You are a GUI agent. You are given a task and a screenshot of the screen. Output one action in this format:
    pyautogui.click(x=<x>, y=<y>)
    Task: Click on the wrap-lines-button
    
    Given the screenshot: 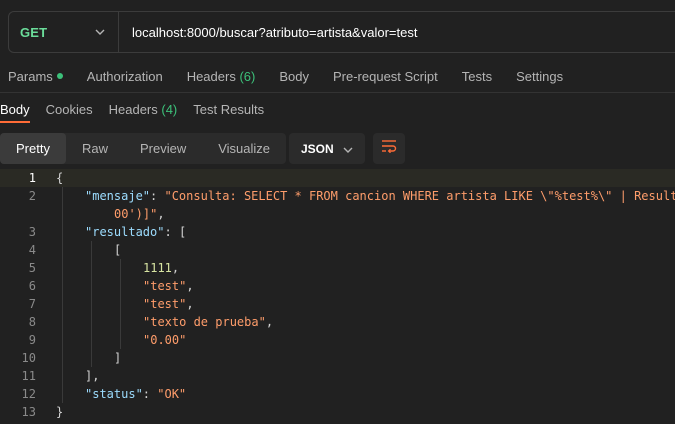 What is the action you would take?
    pyautogui.click(x=389, y=148)
    